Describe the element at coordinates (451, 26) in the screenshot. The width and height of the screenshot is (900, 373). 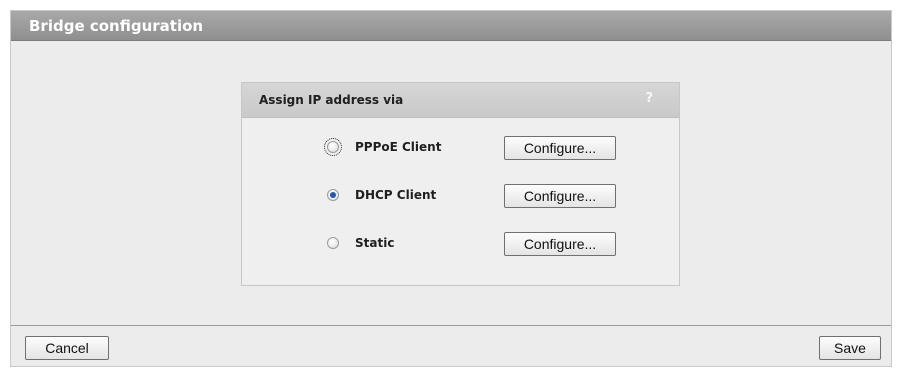
I see `panel-header: Bridge configuration` at that location.